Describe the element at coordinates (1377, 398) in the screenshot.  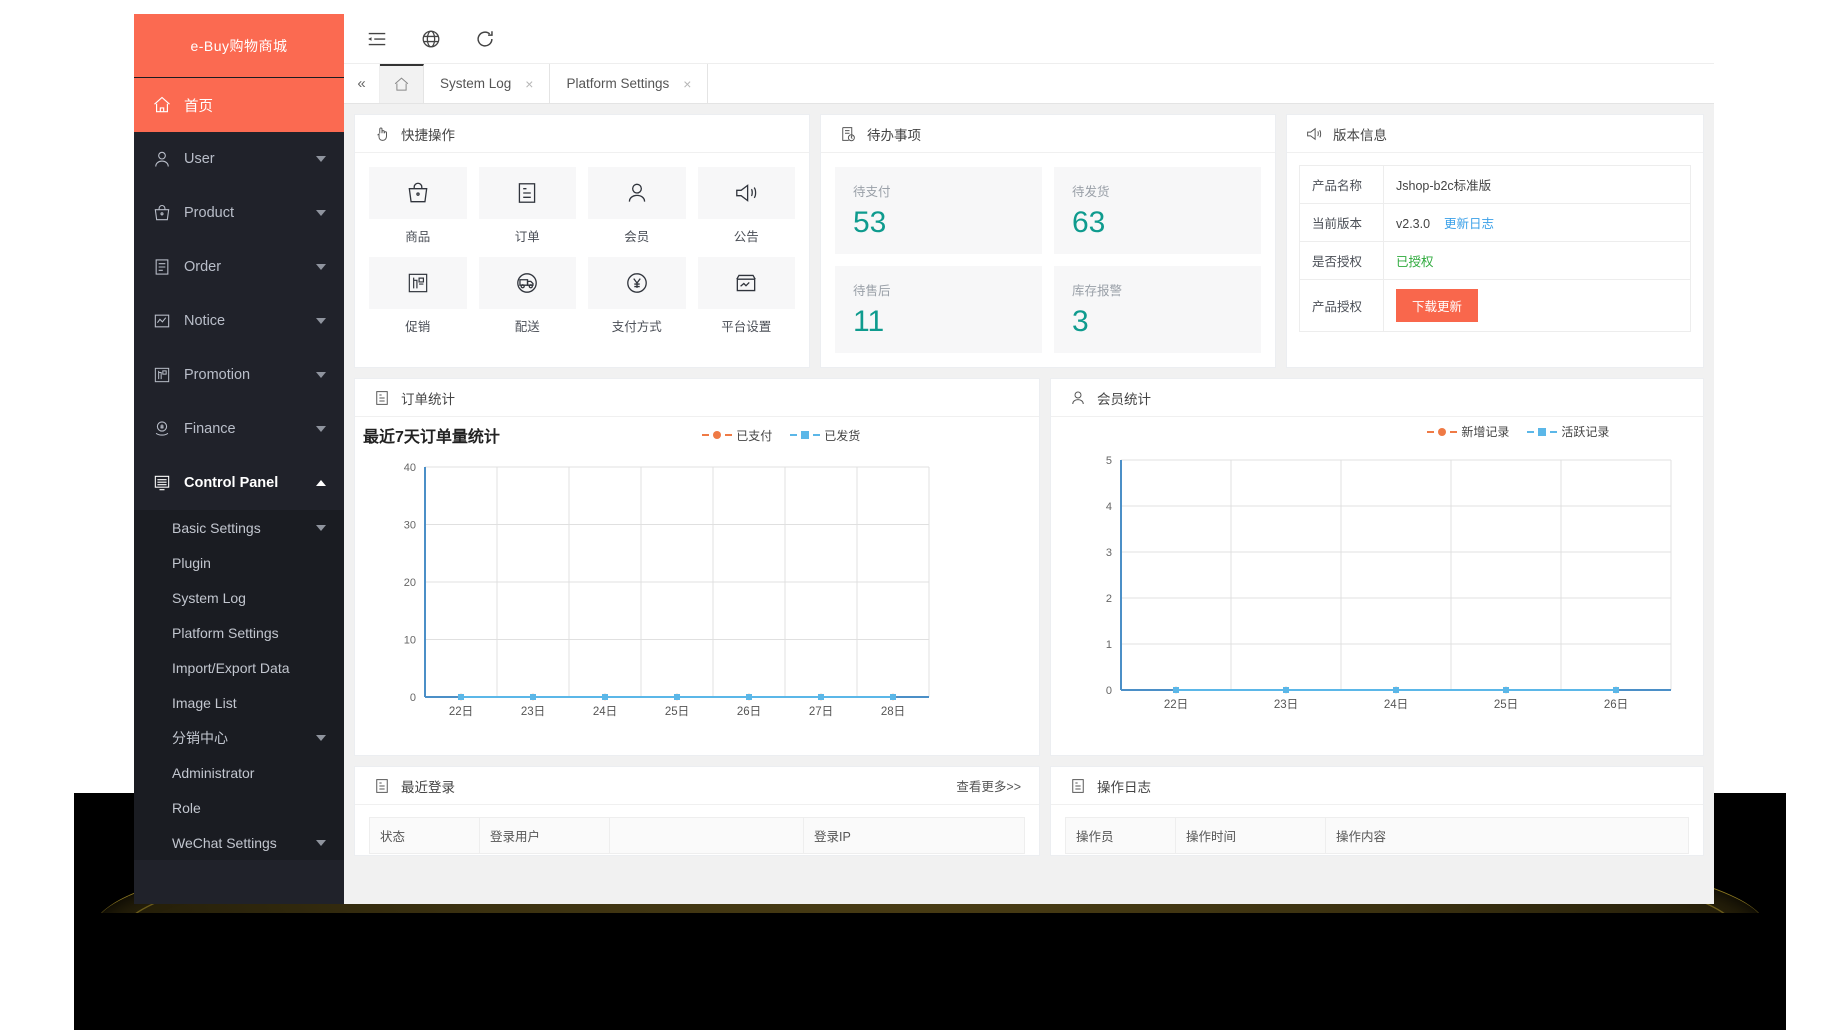
I see `member-statistics-header: 会员统计` at that location.